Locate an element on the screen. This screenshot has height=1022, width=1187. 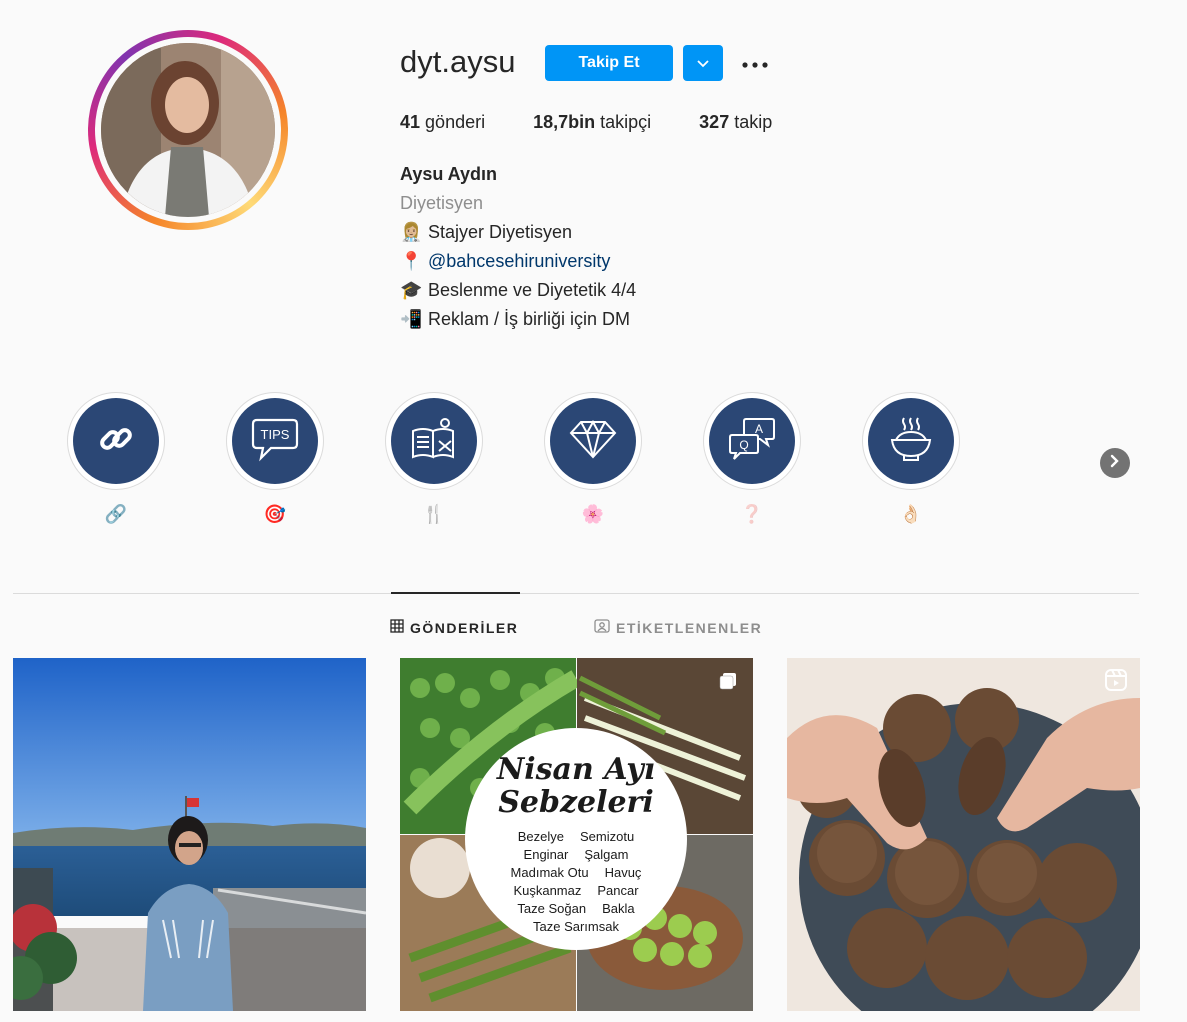
highlight-item: 🔗 is located at coordinates (116, 459).